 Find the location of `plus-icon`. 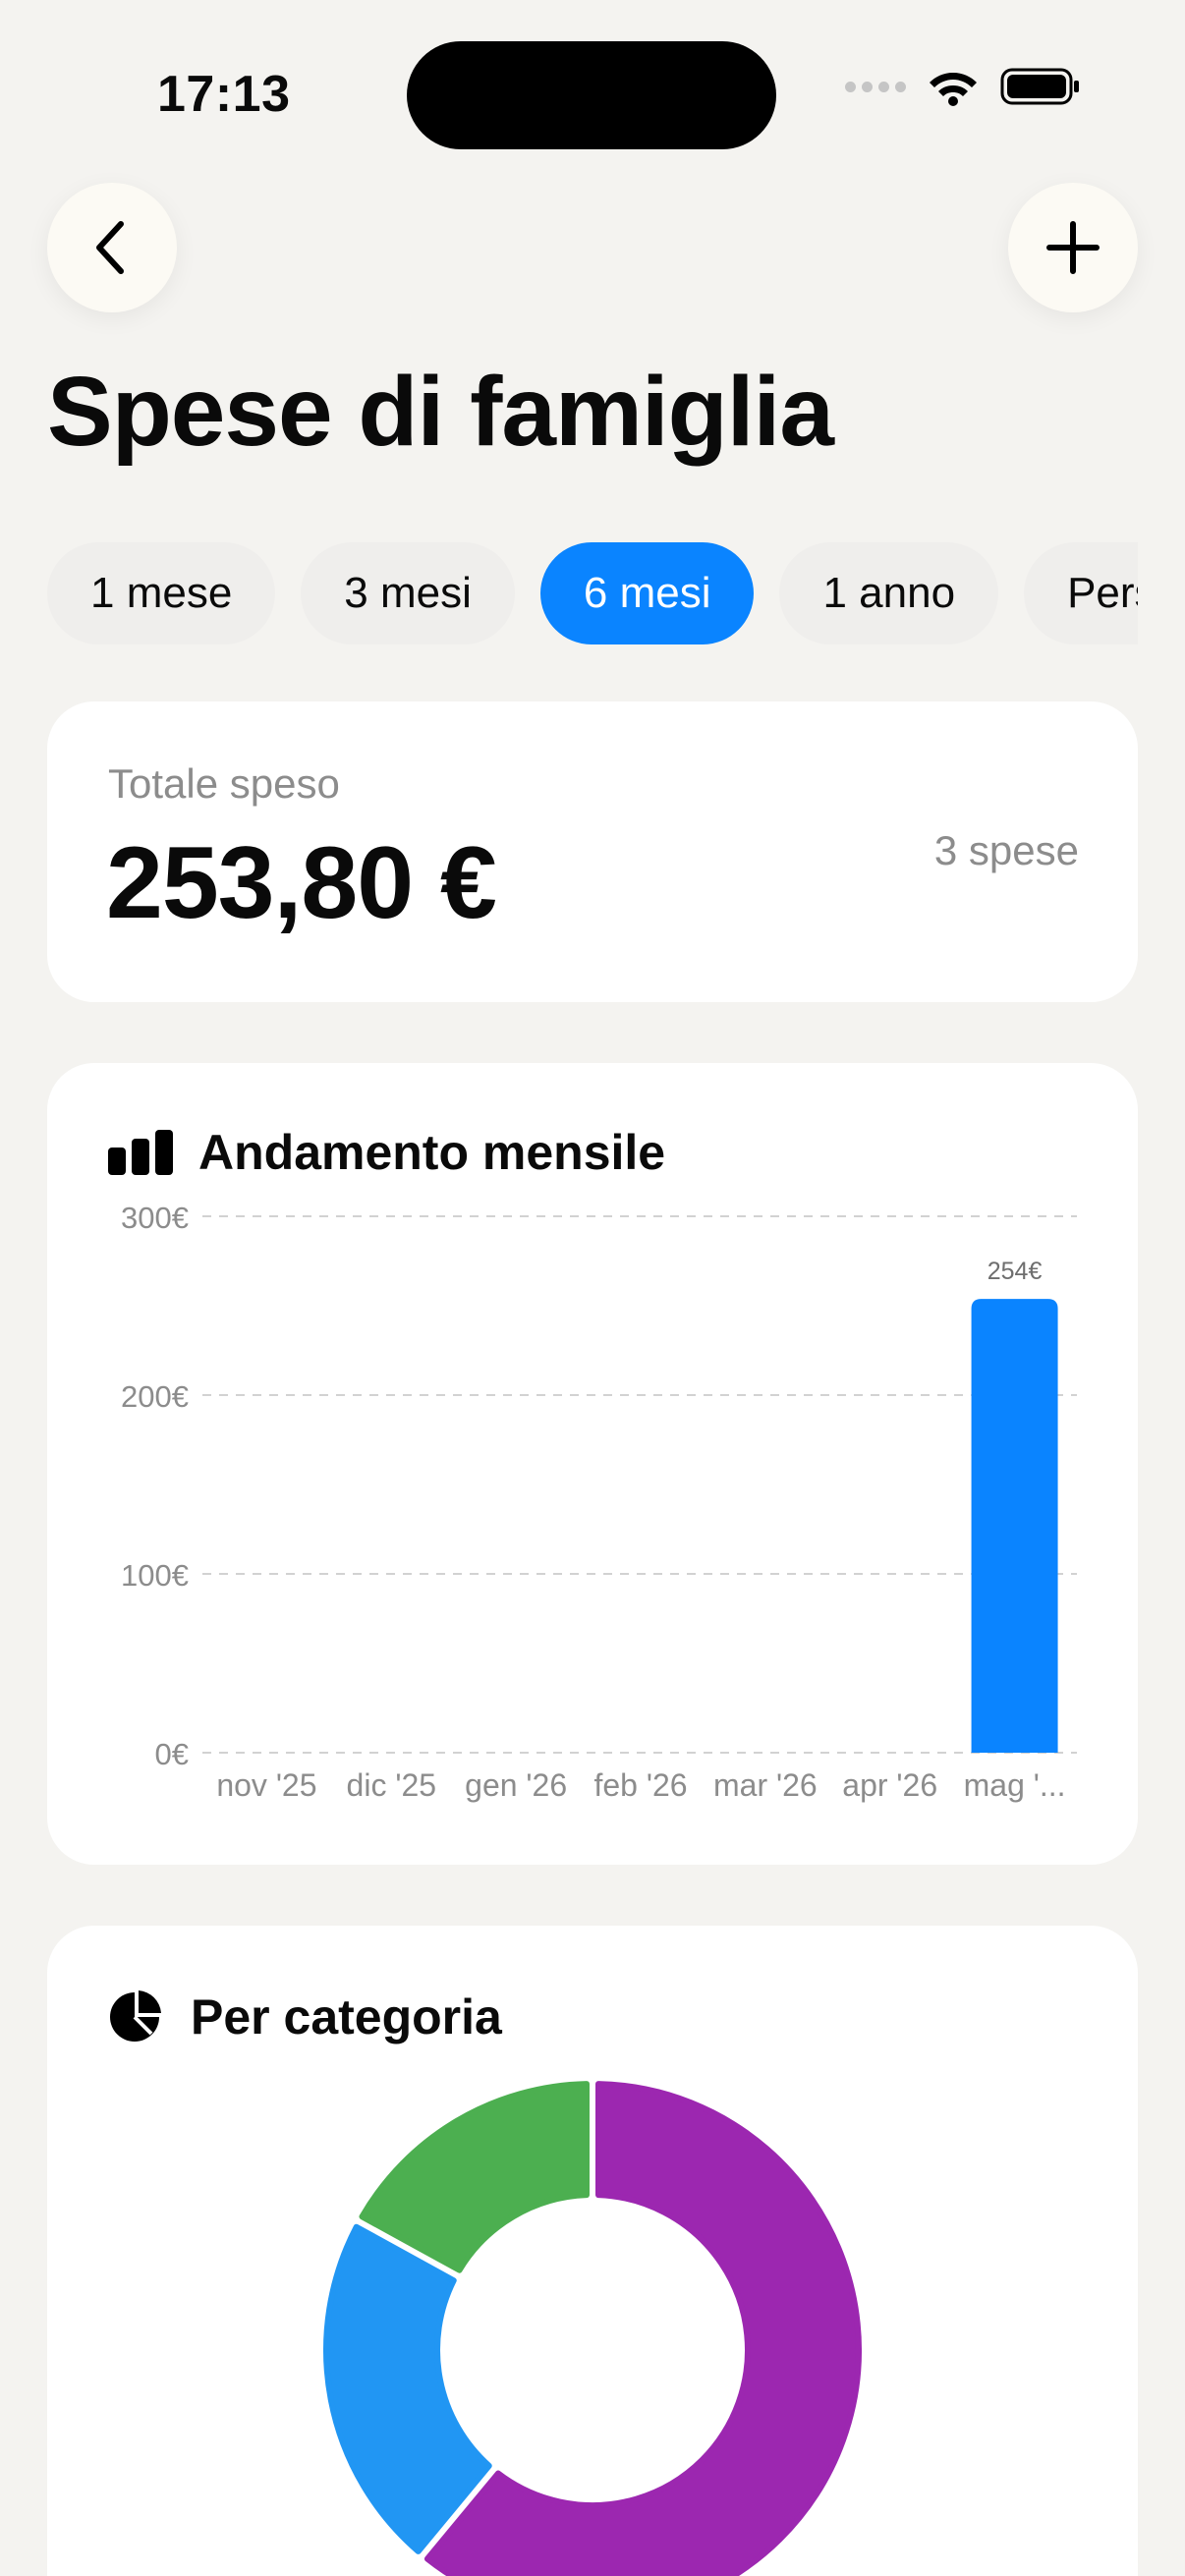

plus-icon is located at coordinates (1073, 247).